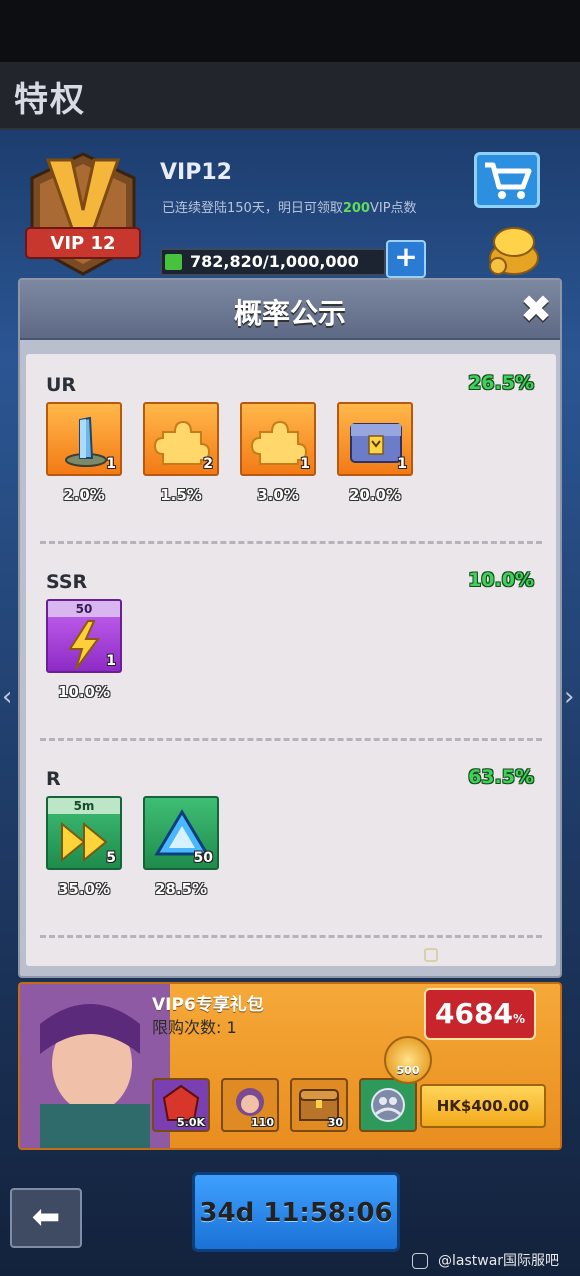 Image resolution: width=580 pixels, height=1276 pixels. Describe the element at coordinates (319, 1105) in the screenshot. I see `reward-slot: 30` at that location.